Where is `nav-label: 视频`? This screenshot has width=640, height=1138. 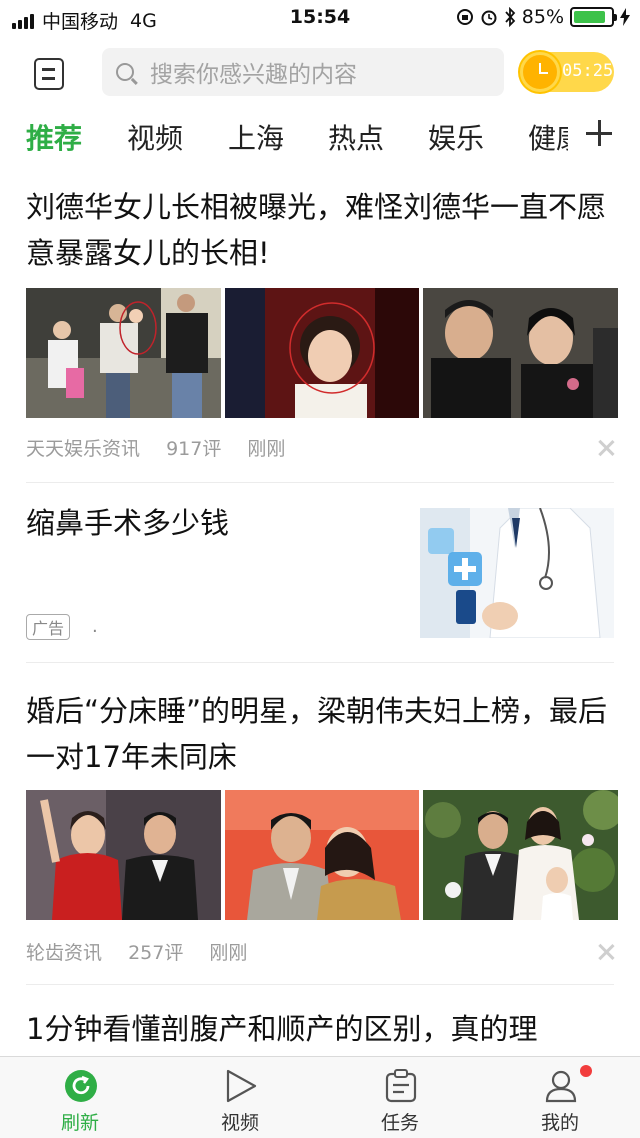 nav-label: 视频 is located at coordinates (239, 1123).